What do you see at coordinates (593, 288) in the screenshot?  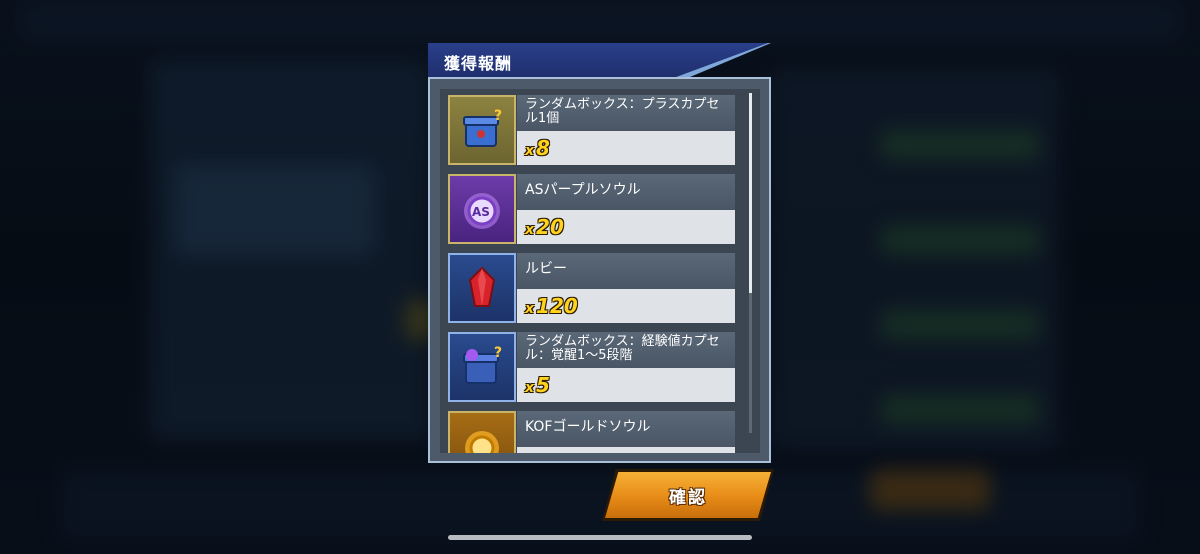 I see `reward-item: ルビー x 120` at bounding box center [593, 288].